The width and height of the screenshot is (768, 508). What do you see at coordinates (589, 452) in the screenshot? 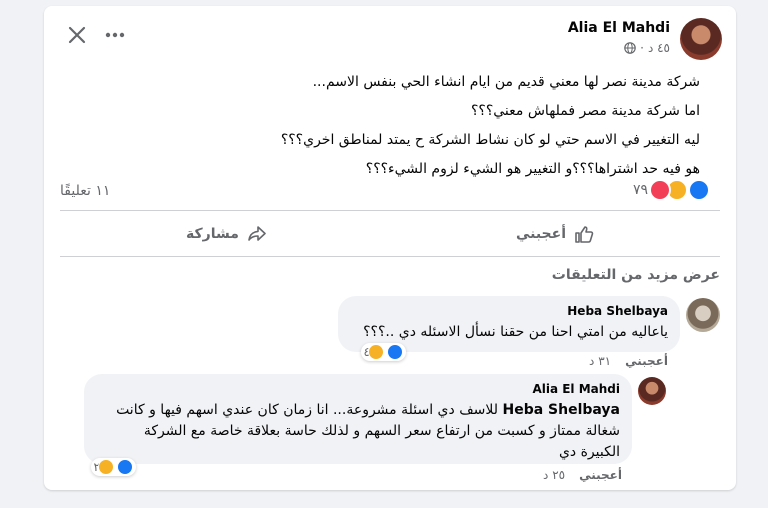
I see `reply-line: الكبيرة دي` at bounding box center [589, 452].